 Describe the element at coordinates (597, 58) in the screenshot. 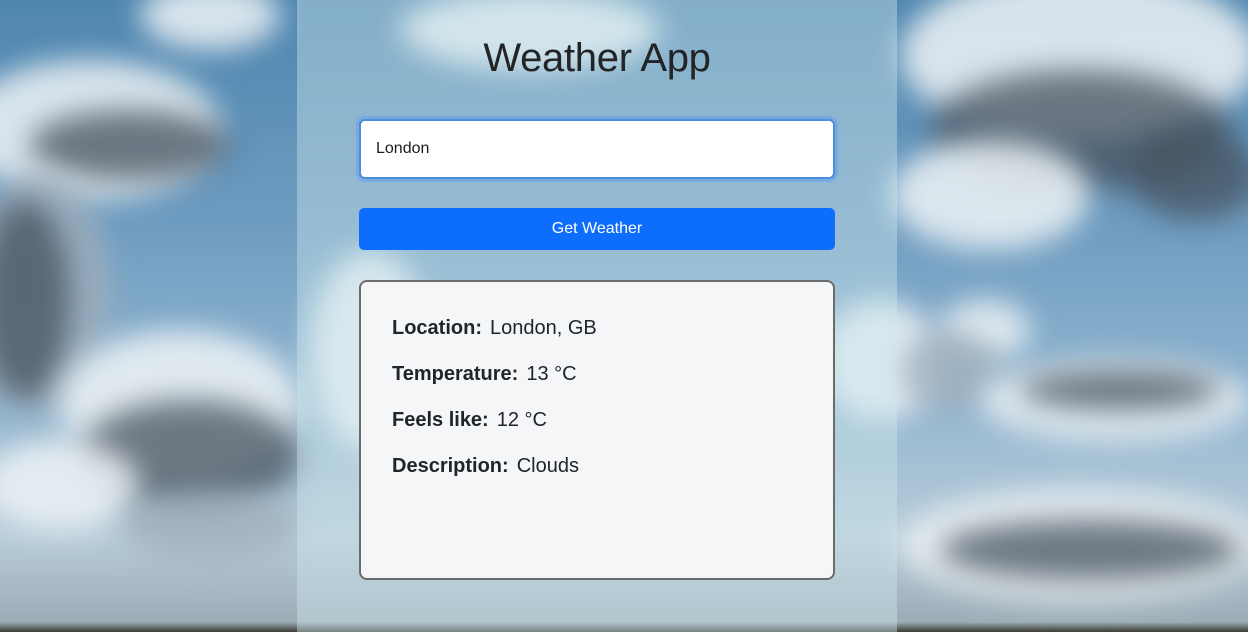

I see `page-title: Weather App` at that location.